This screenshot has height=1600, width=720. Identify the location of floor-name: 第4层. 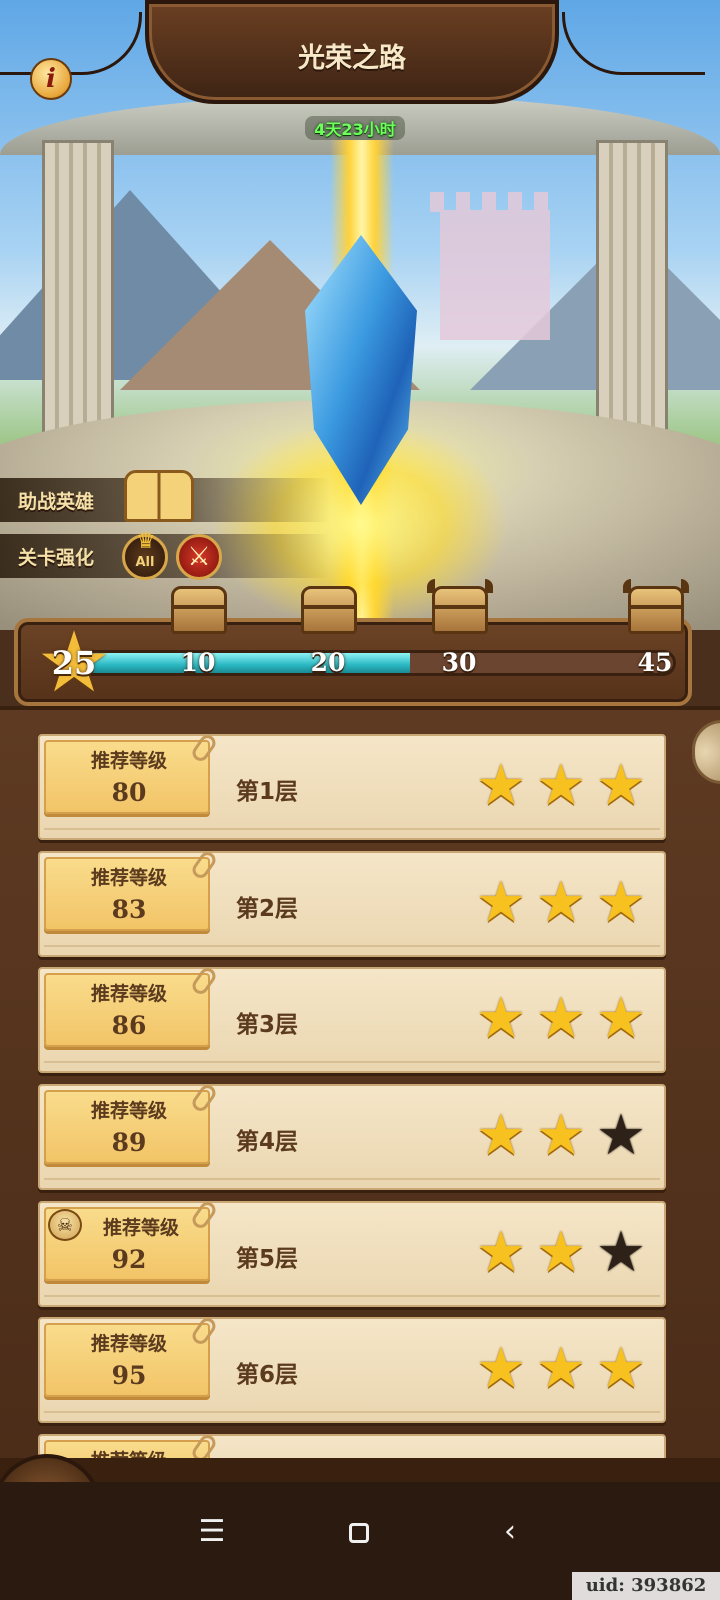
(267, 1142).